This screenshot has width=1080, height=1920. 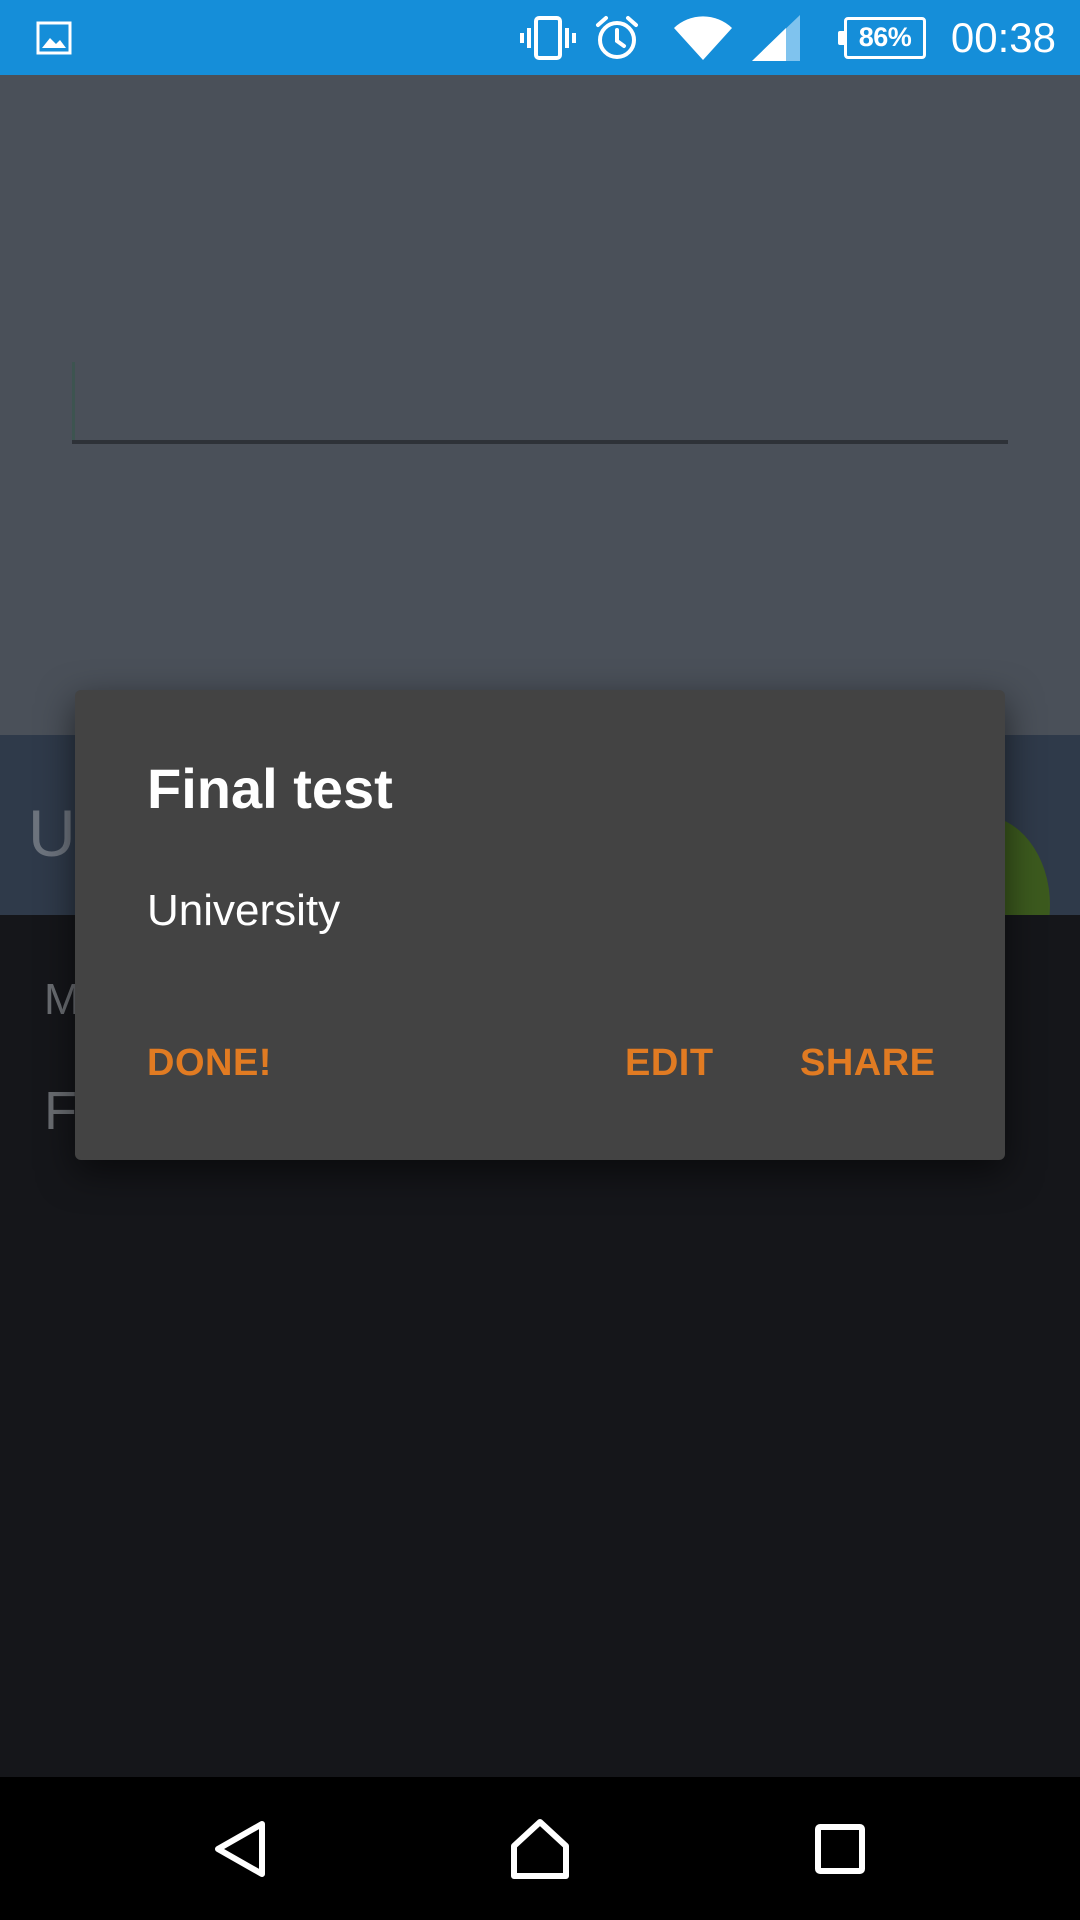 I want to click on home-button, so click(x=540, y=1848).